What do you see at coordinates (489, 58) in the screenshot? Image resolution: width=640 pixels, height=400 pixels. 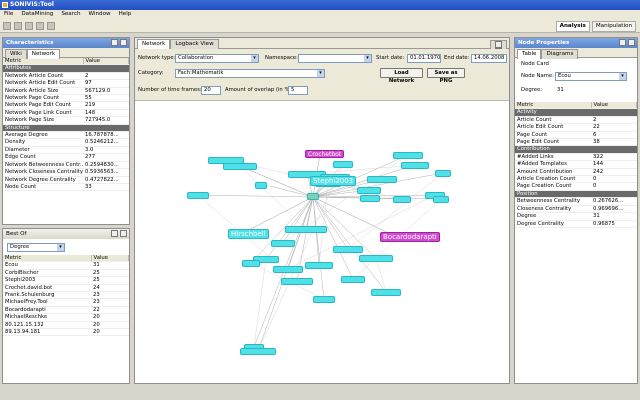 I see `end-date-input: 14.06.2008` at bounding box center [489, 58].